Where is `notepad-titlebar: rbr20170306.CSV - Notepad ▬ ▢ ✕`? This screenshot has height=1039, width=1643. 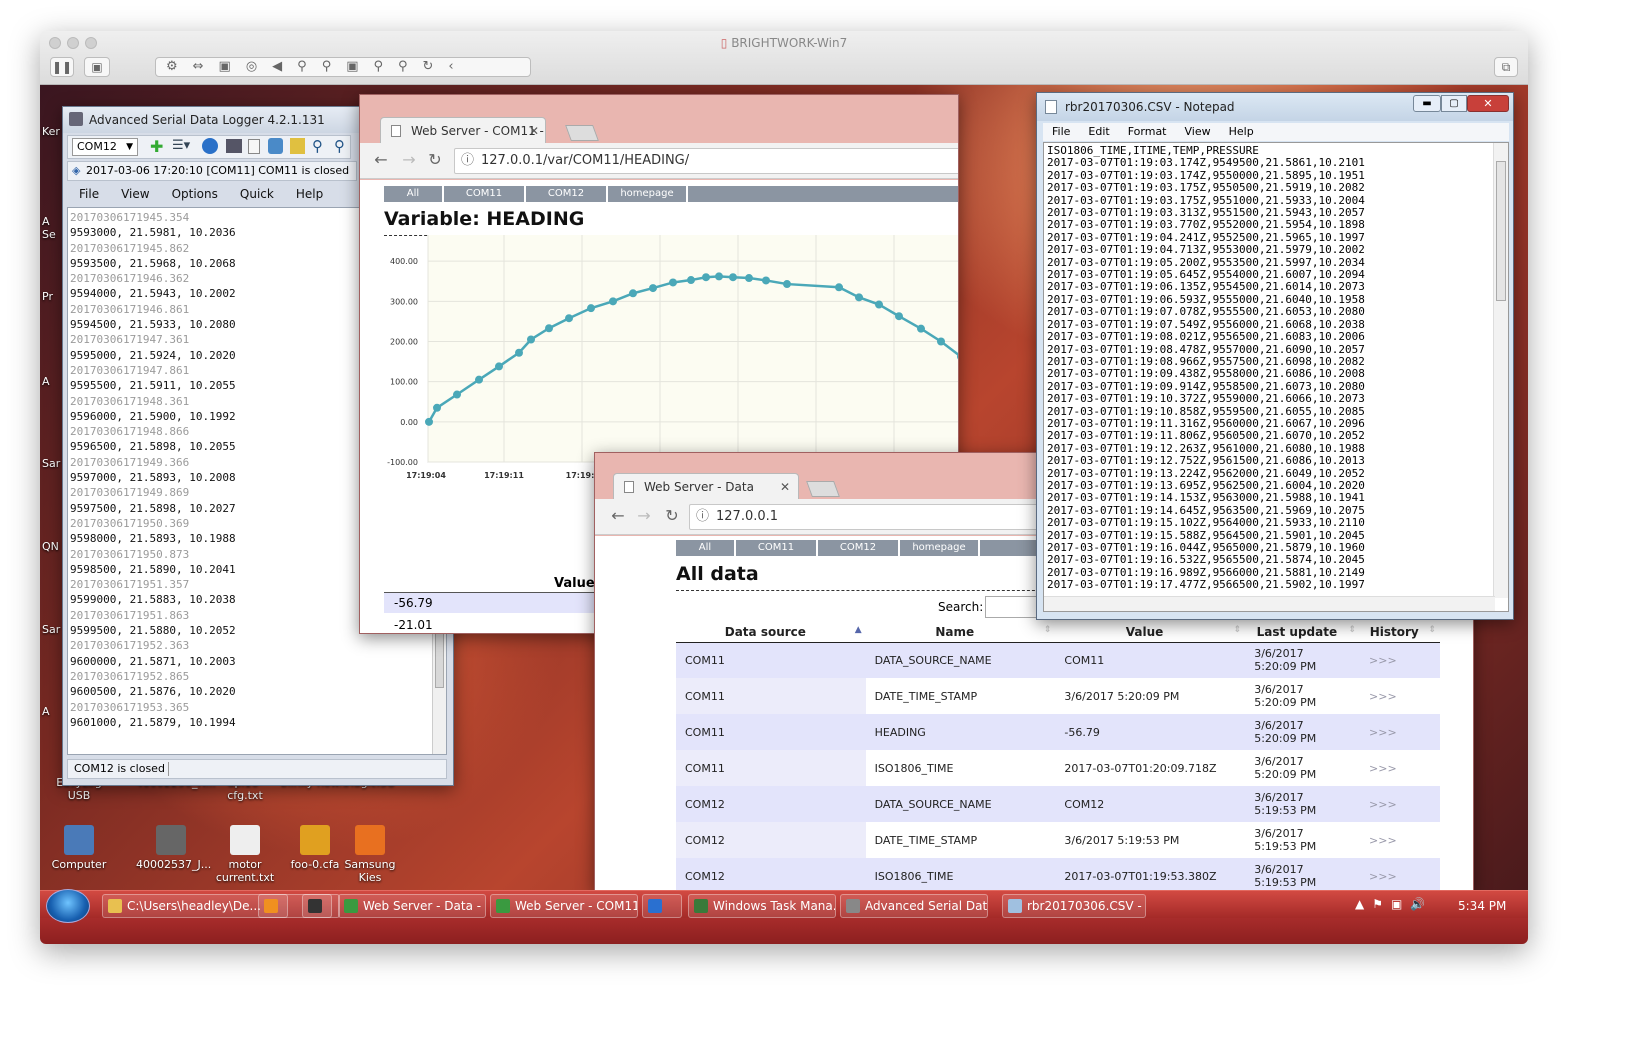 notepad-titlebar: rbr20170306.CSV - Notepad ▬ ▢ ✕ is located at coordinates (1275, 107).